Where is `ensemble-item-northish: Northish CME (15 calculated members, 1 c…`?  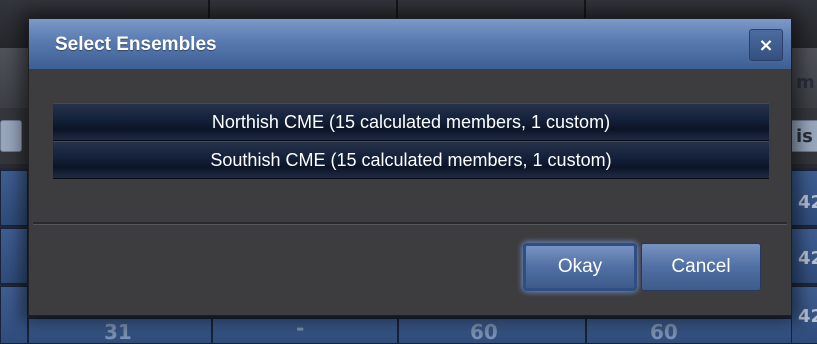 ensemble-item-northish: Northish CME (15 calculated members, 1 c… is located at coordinates (411, 122).